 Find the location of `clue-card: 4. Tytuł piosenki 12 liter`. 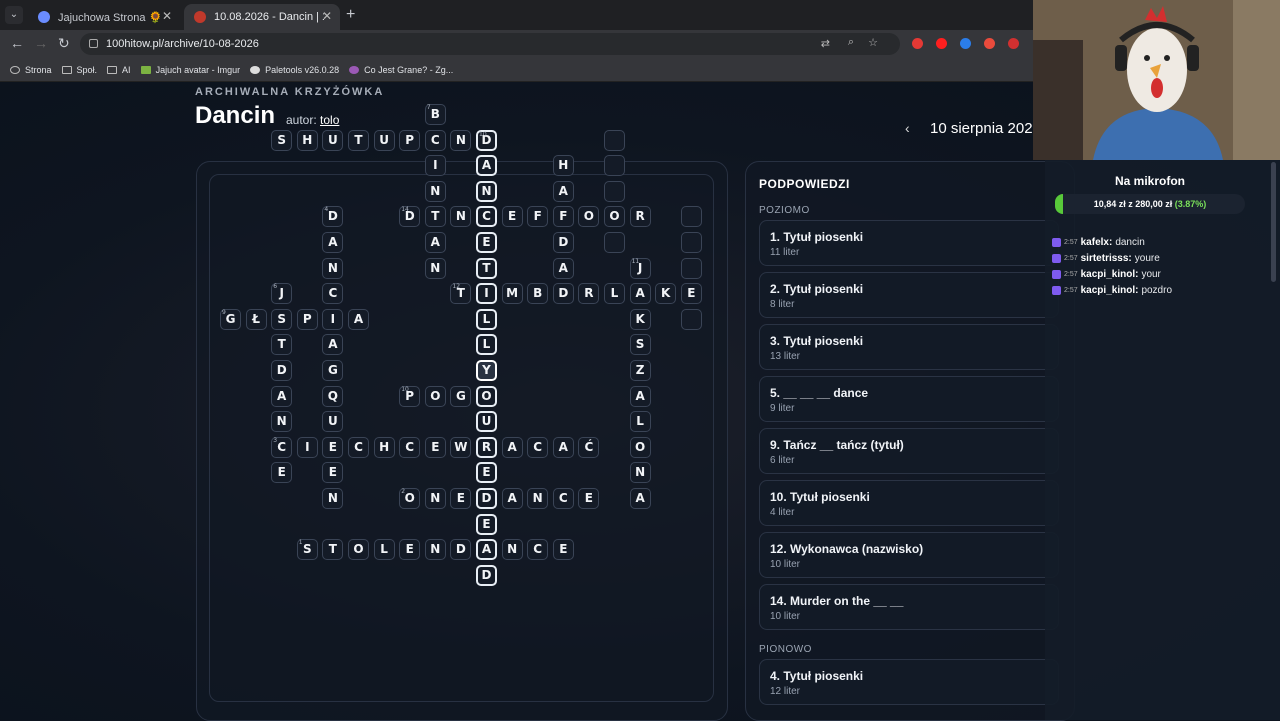

clue-card: 4. Tytuł piosenki 12 liter is located at coordinates (909, 682).